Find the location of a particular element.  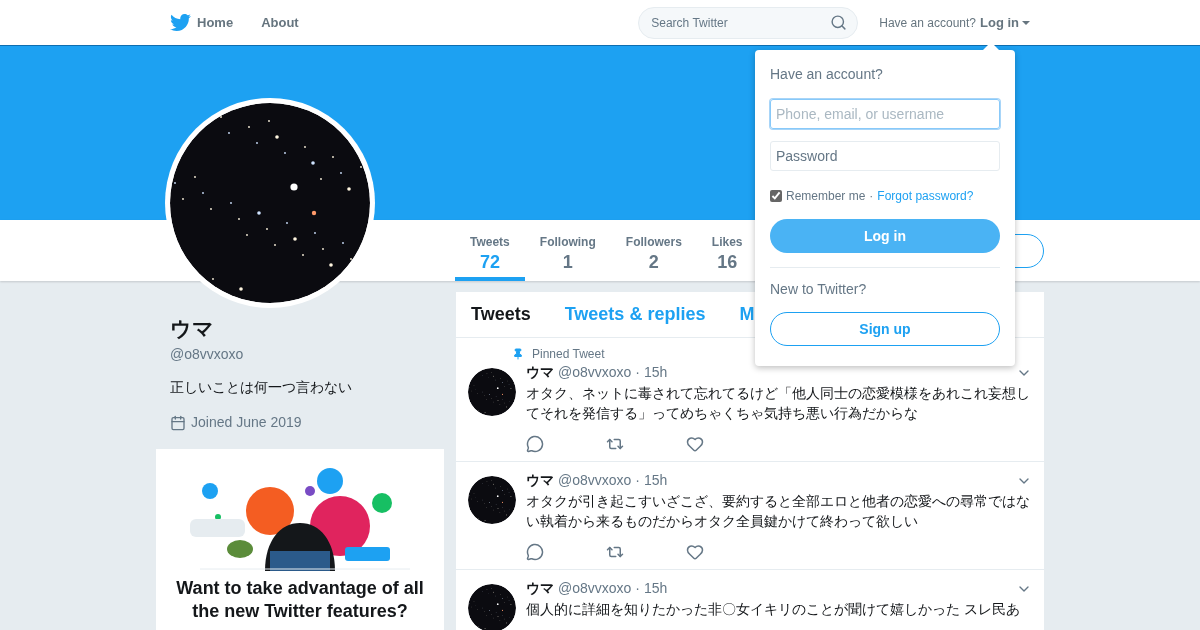

profile-name: ウマ is located at coordinates (192, 329).